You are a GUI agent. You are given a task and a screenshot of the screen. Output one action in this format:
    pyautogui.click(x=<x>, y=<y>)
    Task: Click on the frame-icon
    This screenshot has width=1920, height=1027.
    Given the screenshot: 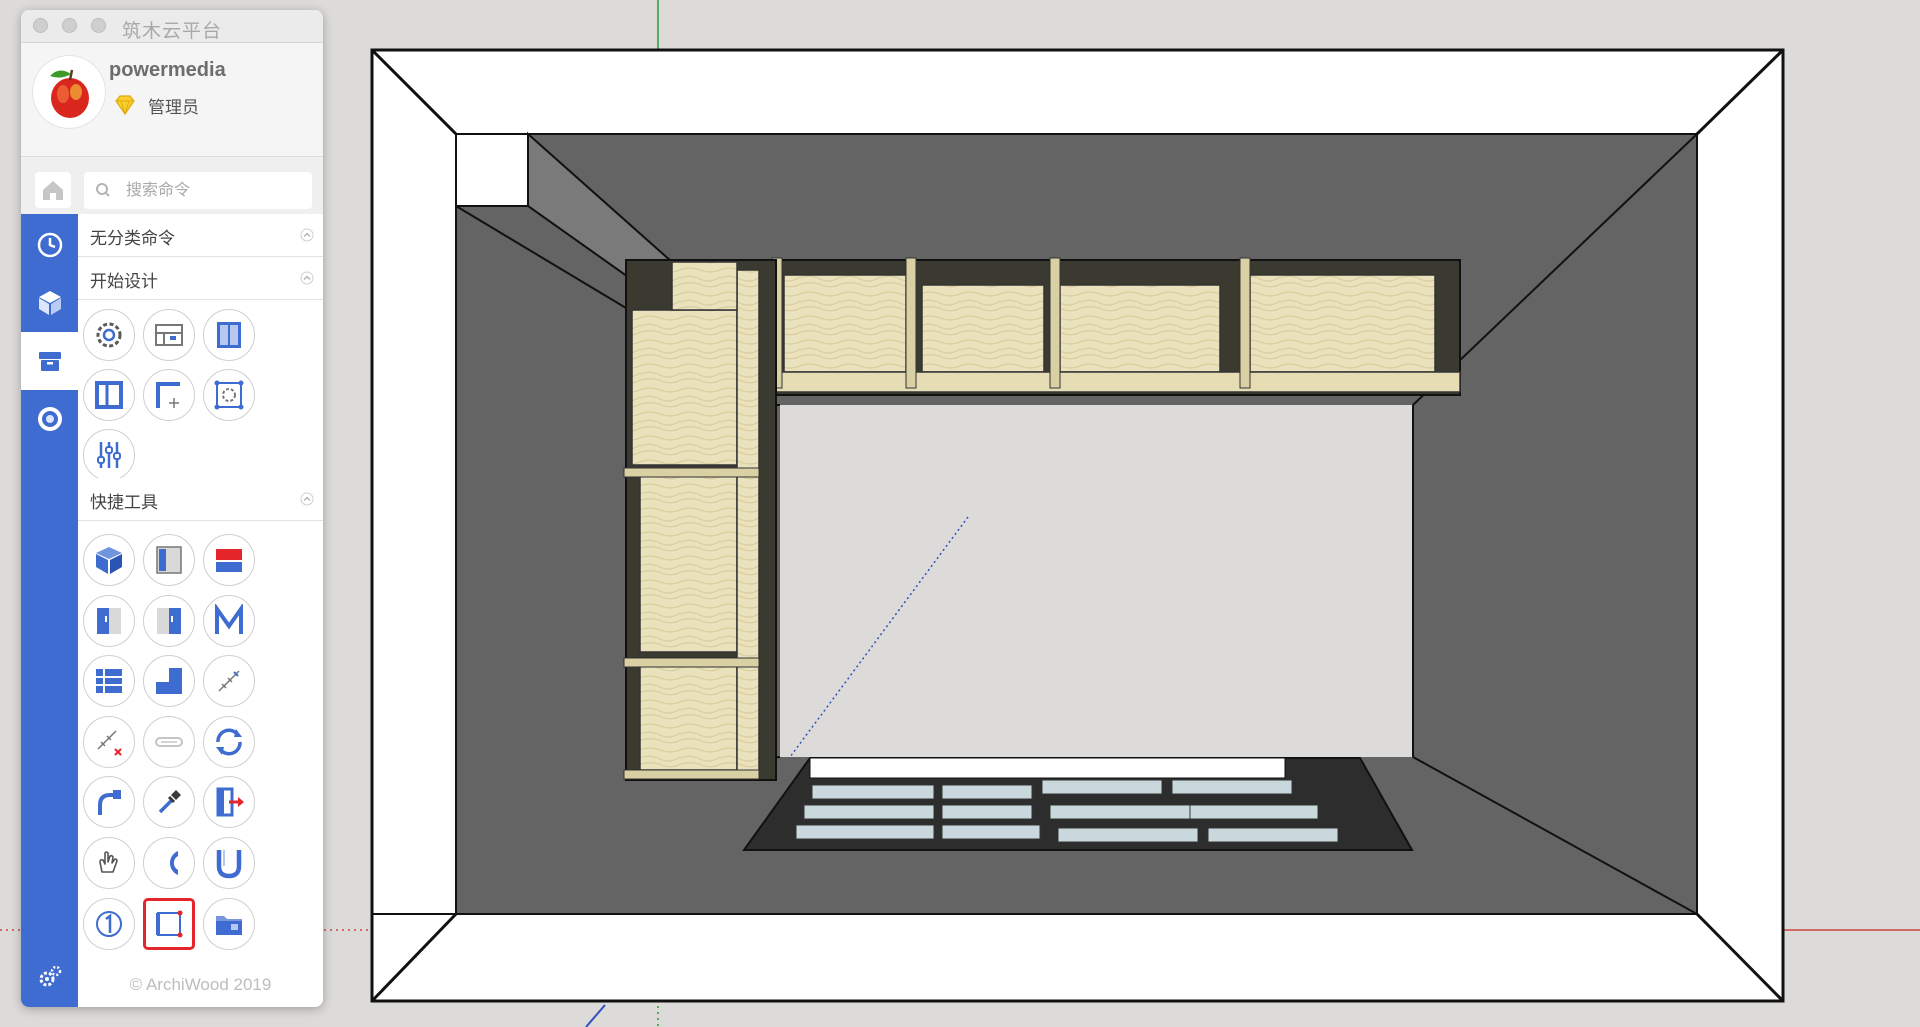 What is the action you would take?
    pyautogui.click(x=109, y=395)
    